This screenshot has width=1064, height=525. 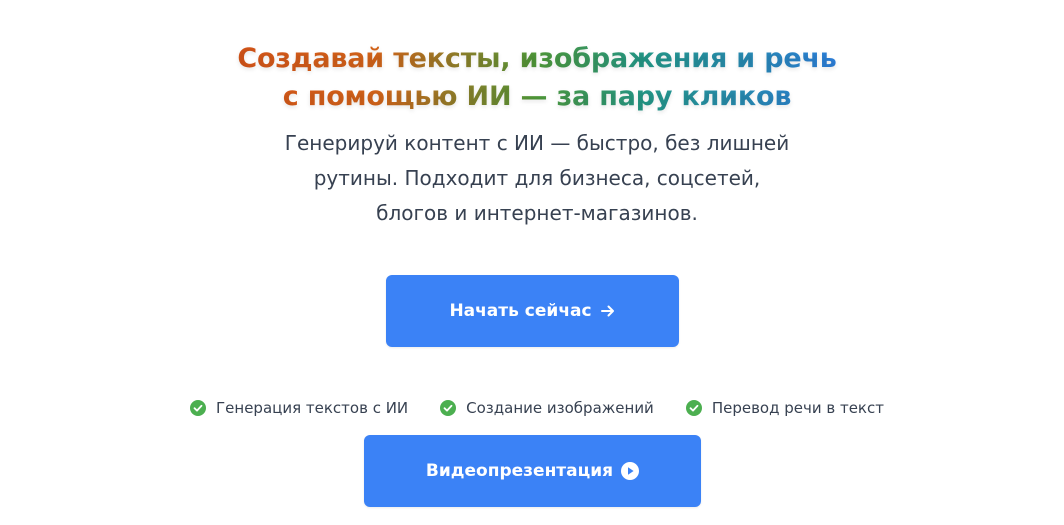 I want to click on hero-headline-line1: Создавай тексты, изображения и речь, so click(x=537, y=58).